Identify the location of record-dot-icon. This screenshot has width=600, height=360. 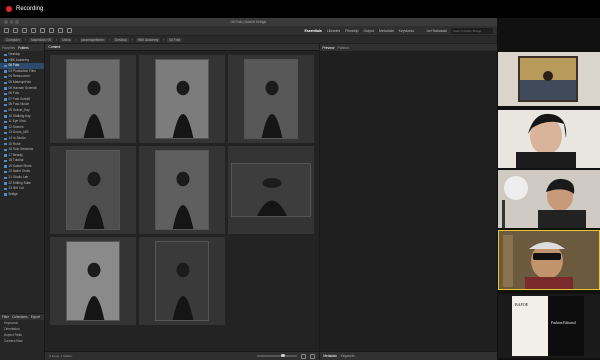
(9, 9).